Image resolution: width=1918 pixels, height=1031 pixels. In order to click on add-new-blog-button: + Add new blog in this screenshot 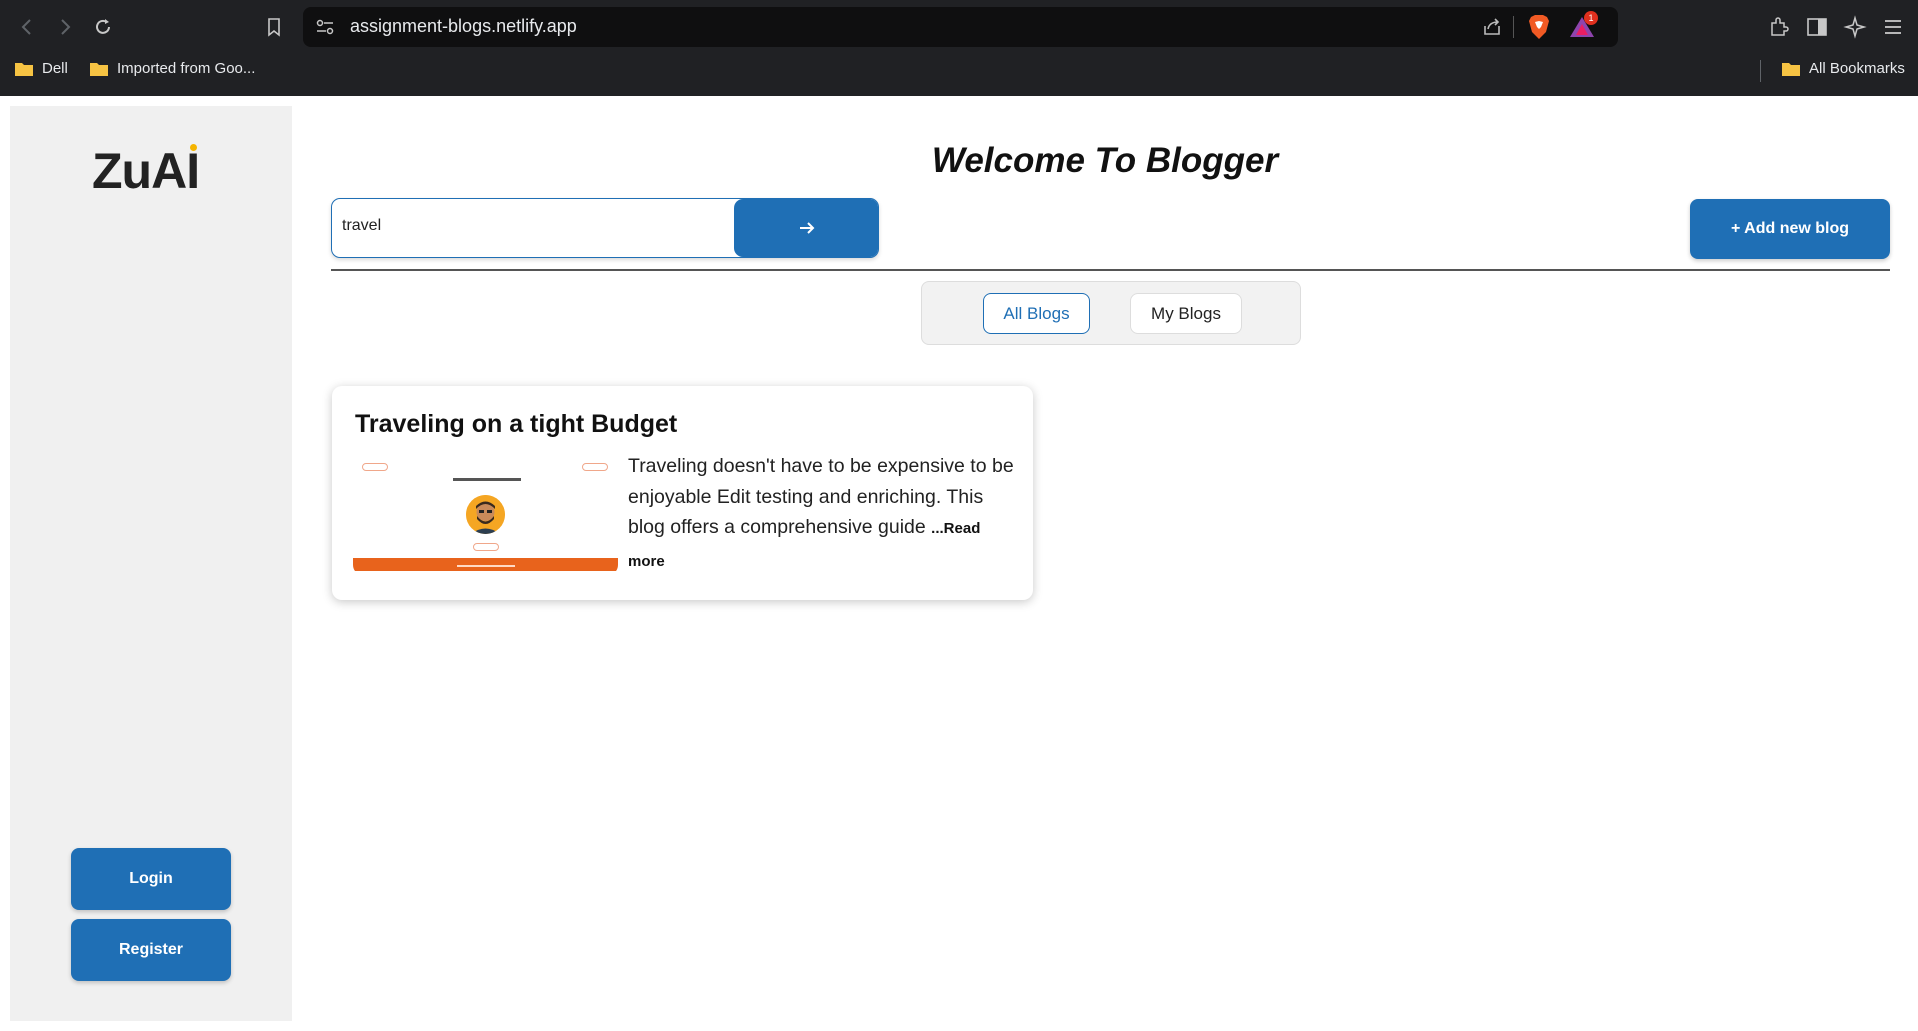, I will do `click(1790, 229)`.